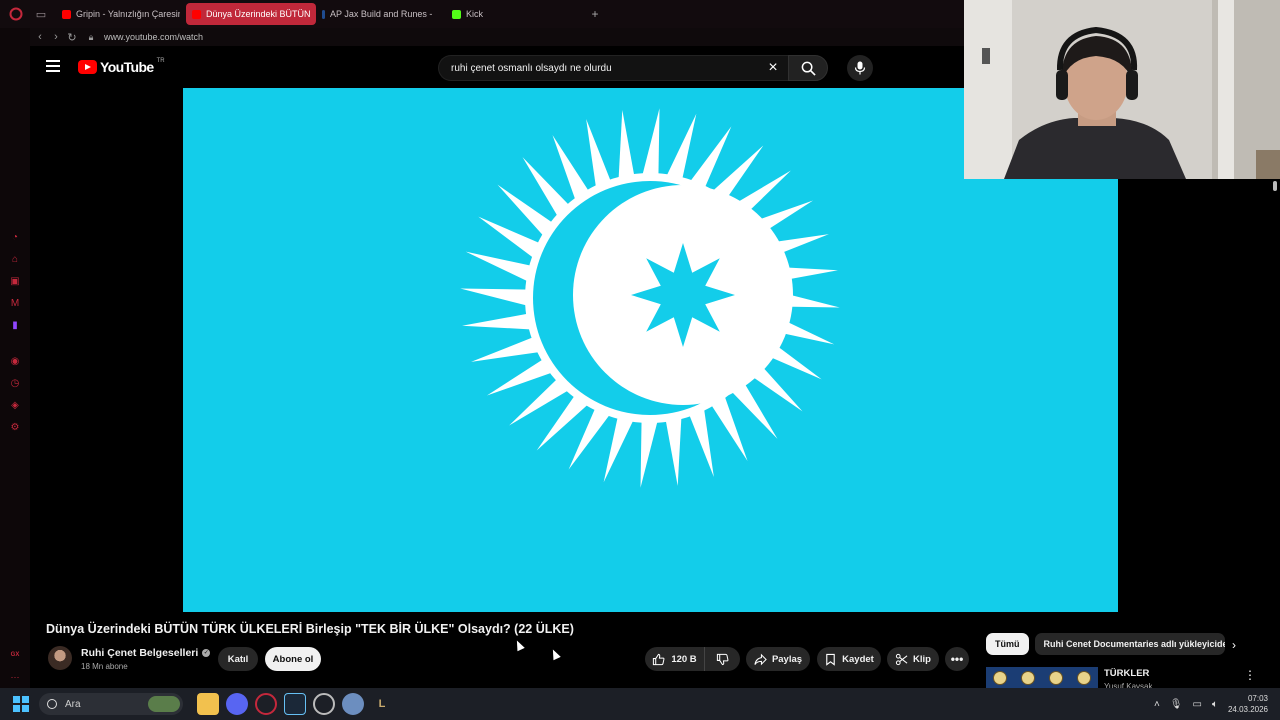  What do you see at coordinates (640, 704) in the screenshot?
I see `windows-taskbar: Ara L ˄ 🎙︎ ▭ 🔈︎ 07:03 24.03.2026` at bounding box center [640, 704].